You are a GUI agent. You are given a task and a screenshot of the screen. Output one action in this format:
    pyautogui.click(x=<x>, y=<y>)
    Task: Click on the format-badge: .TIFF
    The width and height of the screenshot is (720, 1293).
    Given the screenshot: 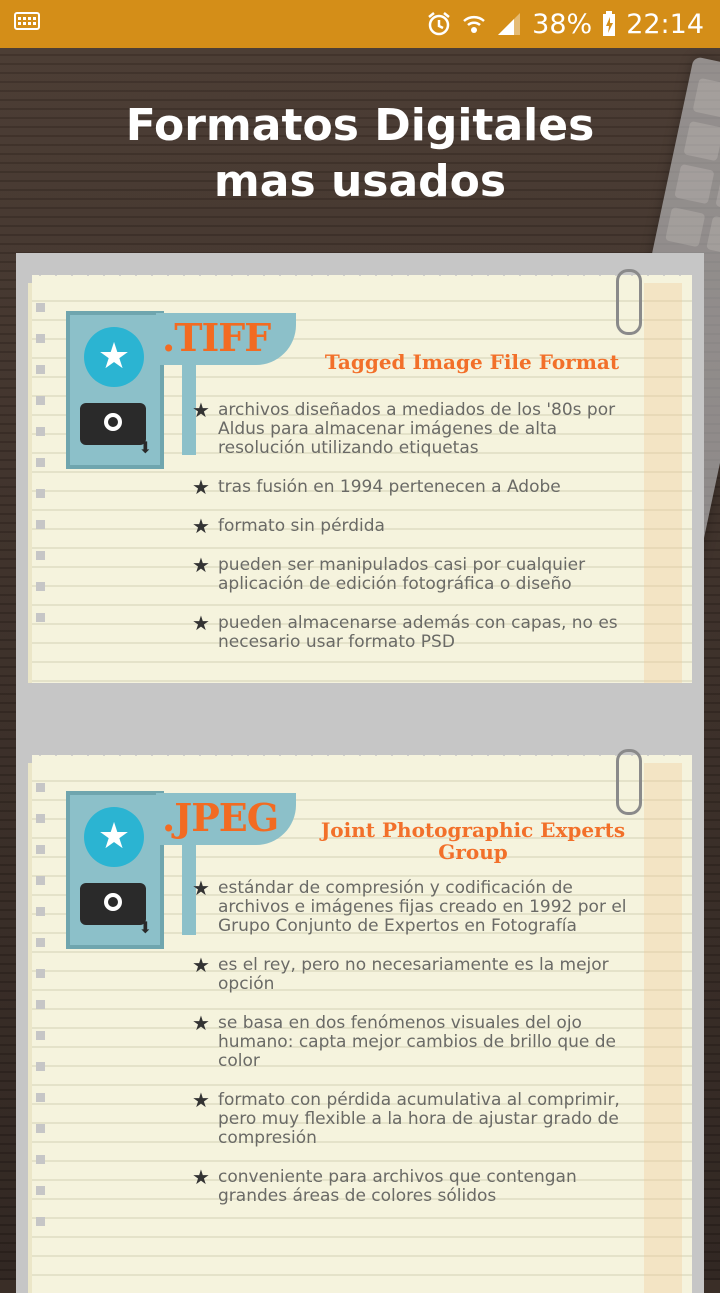 What is the action you would take?
    pyautogui.click(x=226, y=339)
    